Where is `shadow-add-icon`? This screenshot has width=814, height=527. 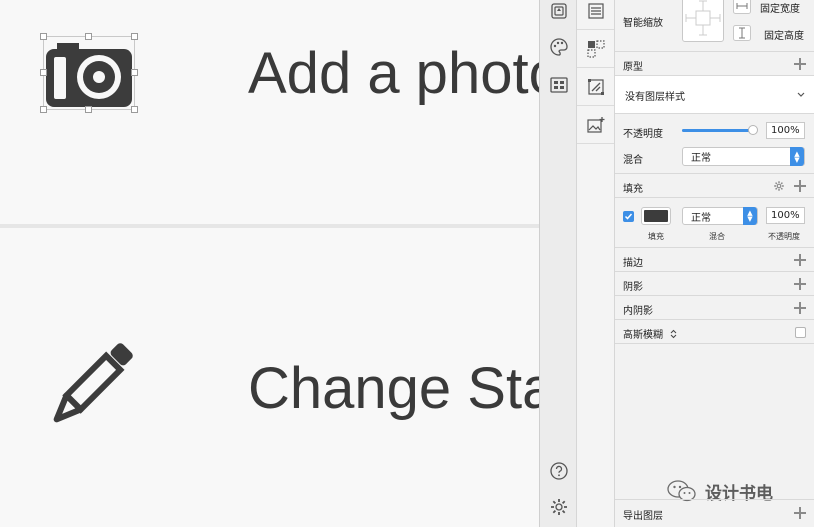 shadow-add-icon is located at coordinates (800, 284).